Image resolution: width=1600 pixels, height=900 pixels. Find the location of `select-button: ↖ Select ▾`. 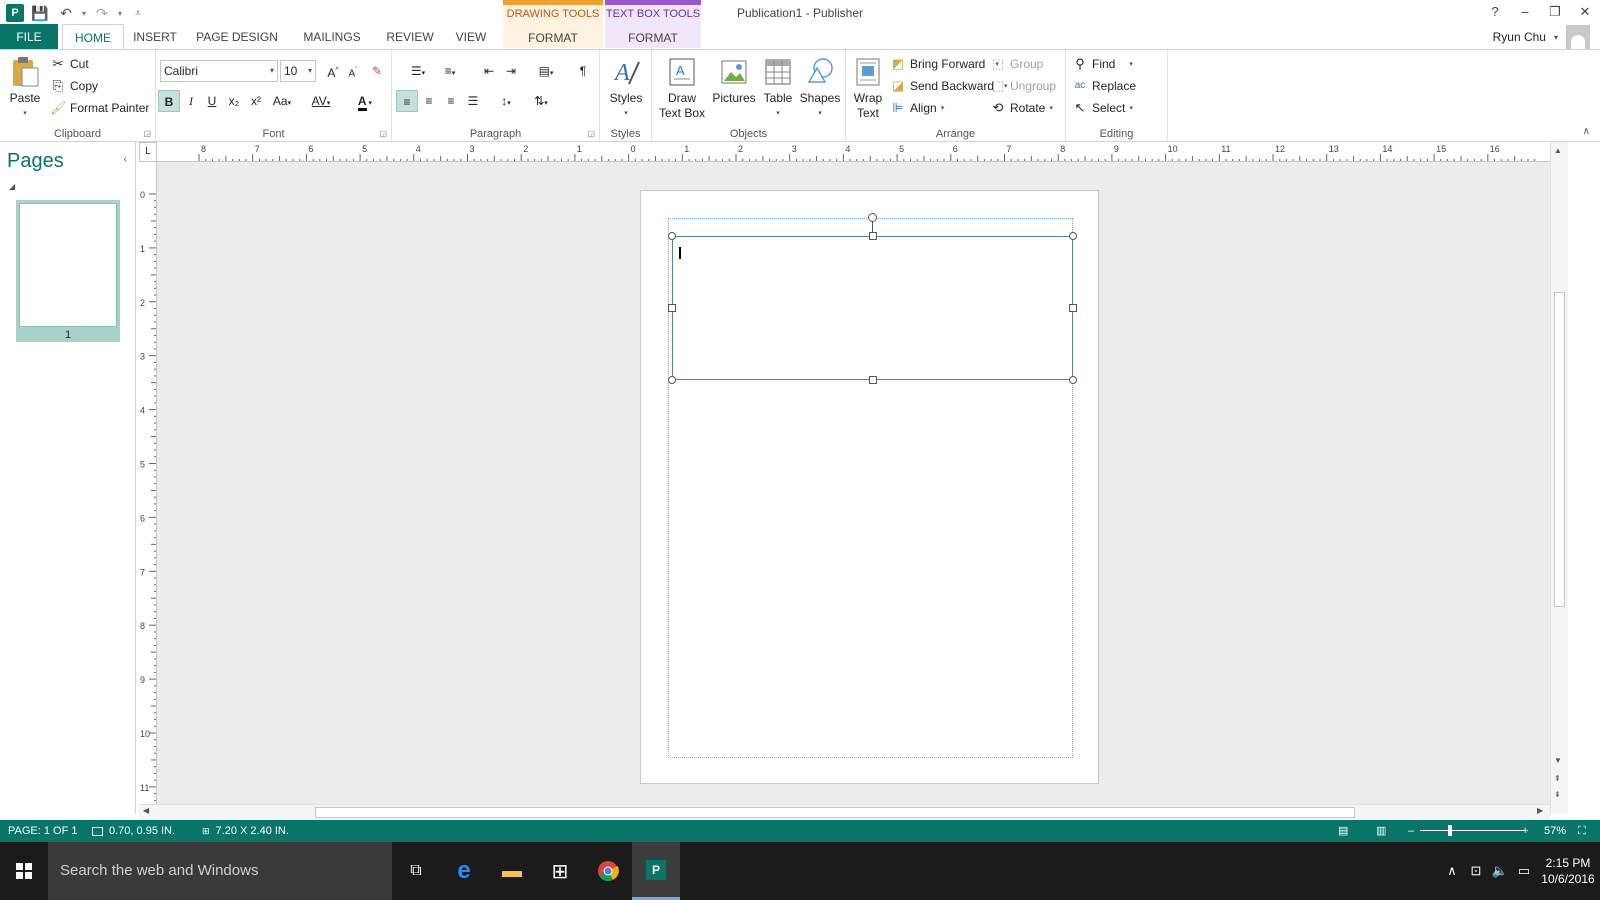

select-button: ↖ Select ▾ is located at coordinates (1102, 108).